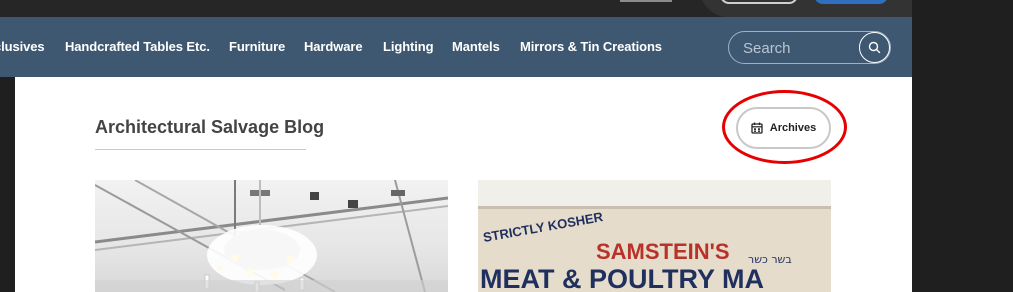 The width and height of the screenshot is (1013, 292). What do you see at coordinates (408, 46) in the screenshot?
I see `nav-item-lighting: Lighting` at bounding box center [408, 46].